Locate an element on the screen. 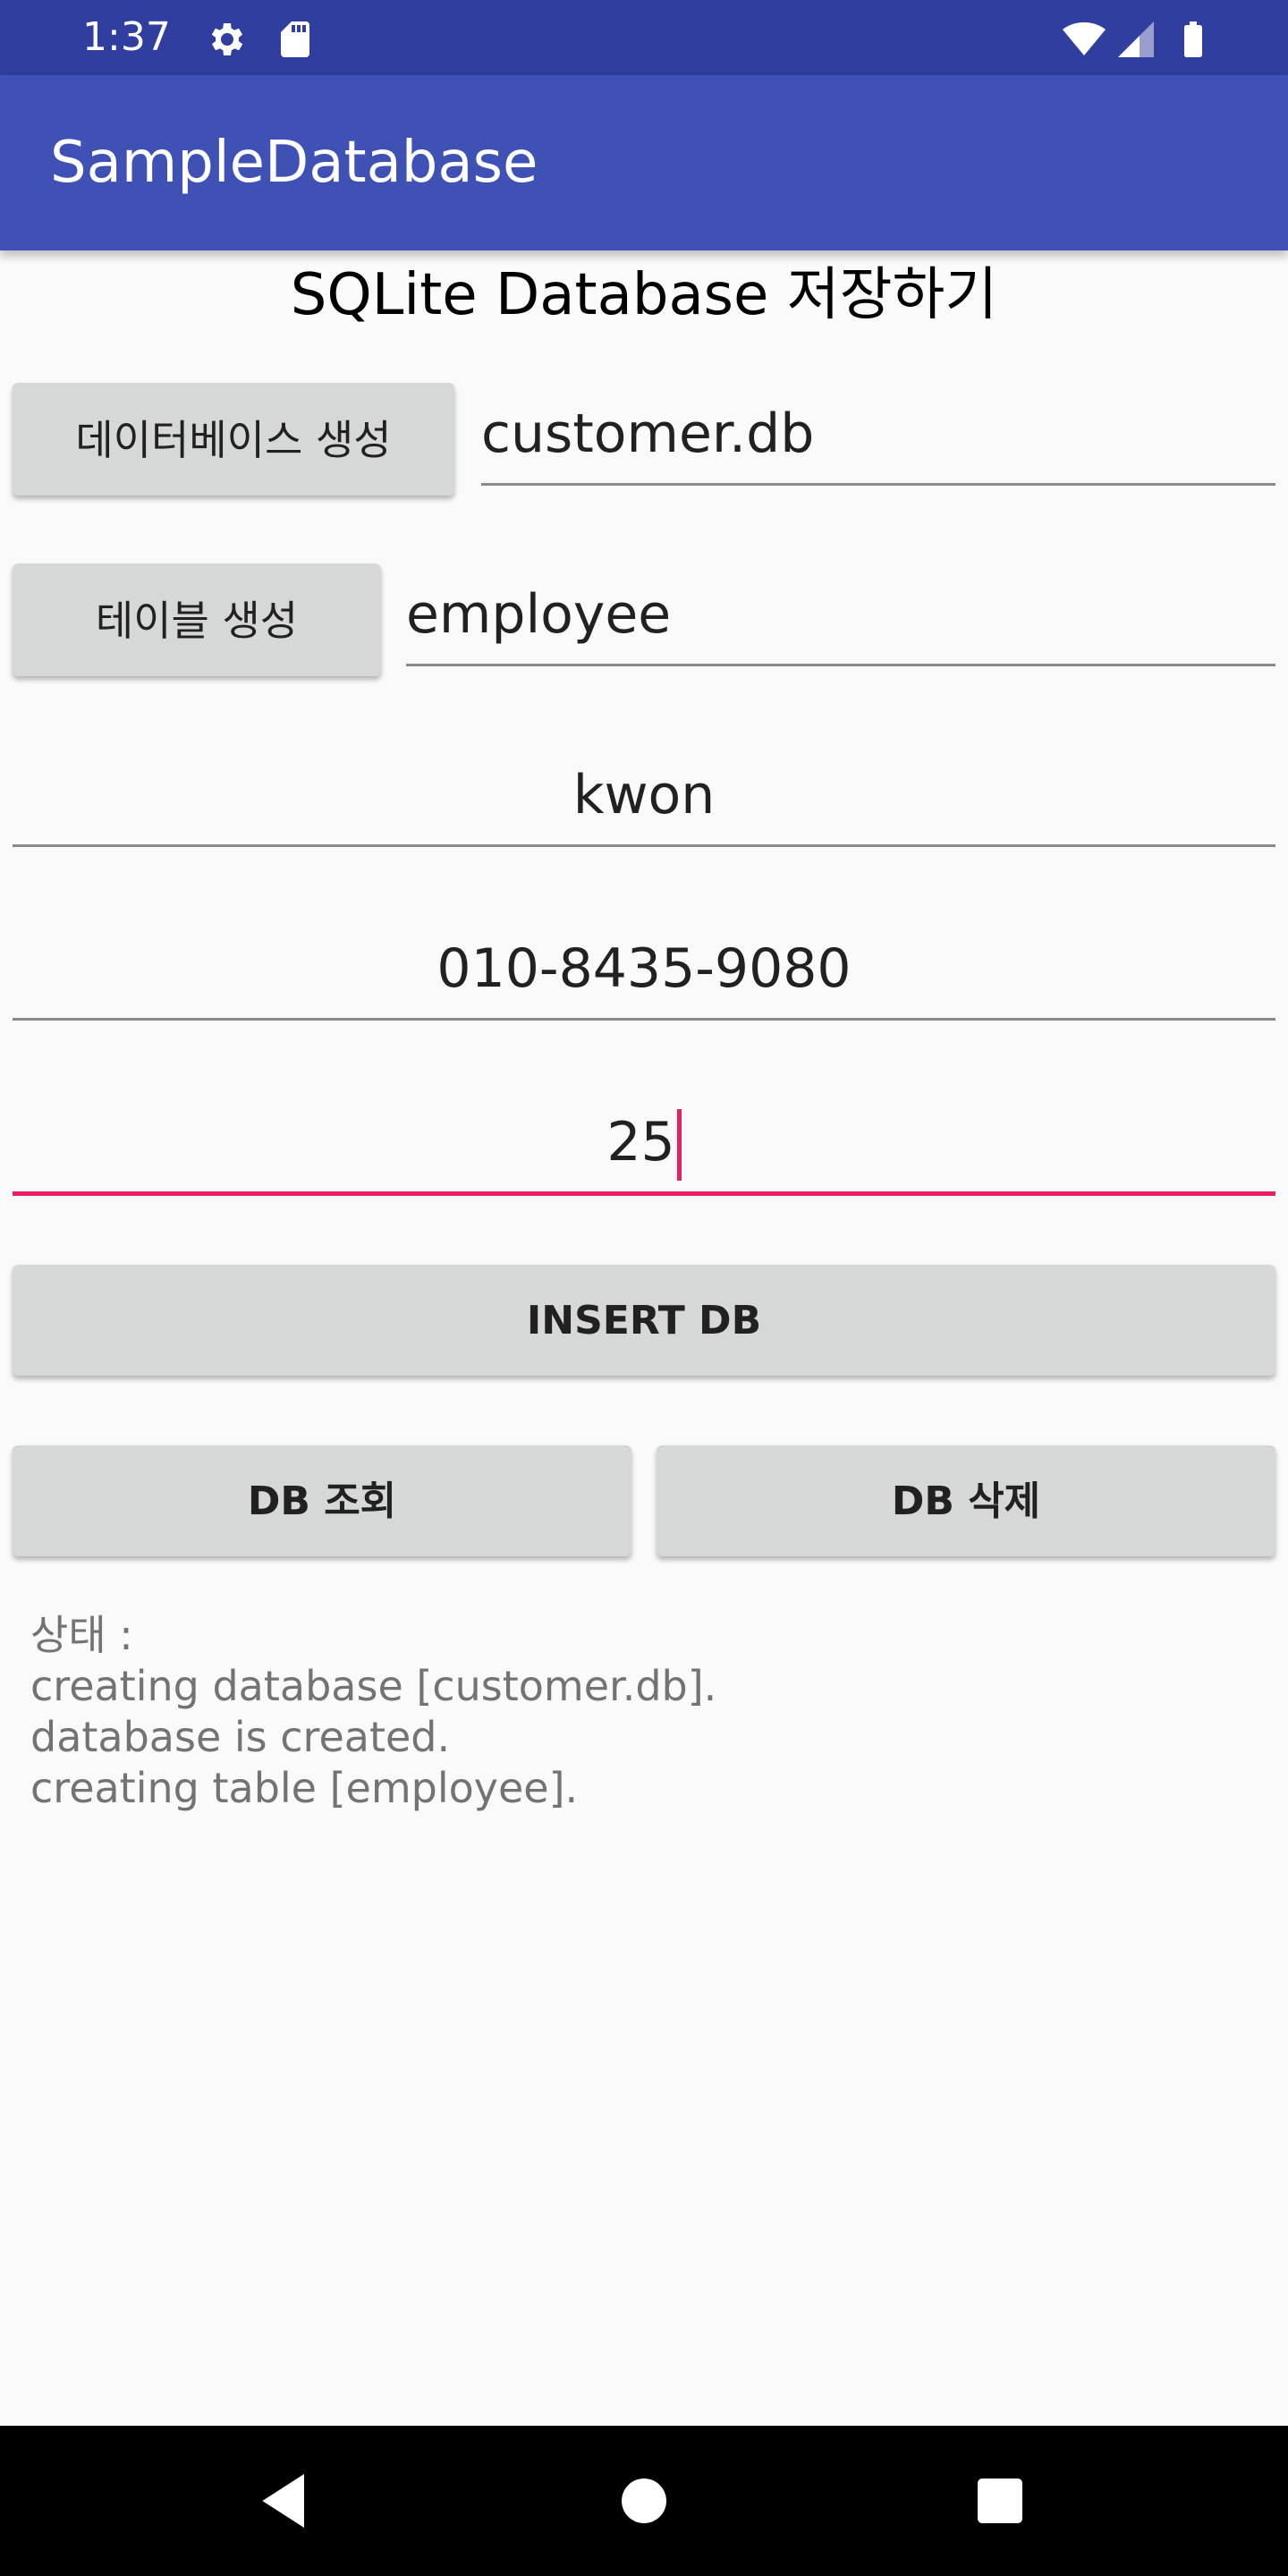 This screenshot has height=2576, width=1288. insert-db-button: INSERT DB is located at coordinates (644, 1320).